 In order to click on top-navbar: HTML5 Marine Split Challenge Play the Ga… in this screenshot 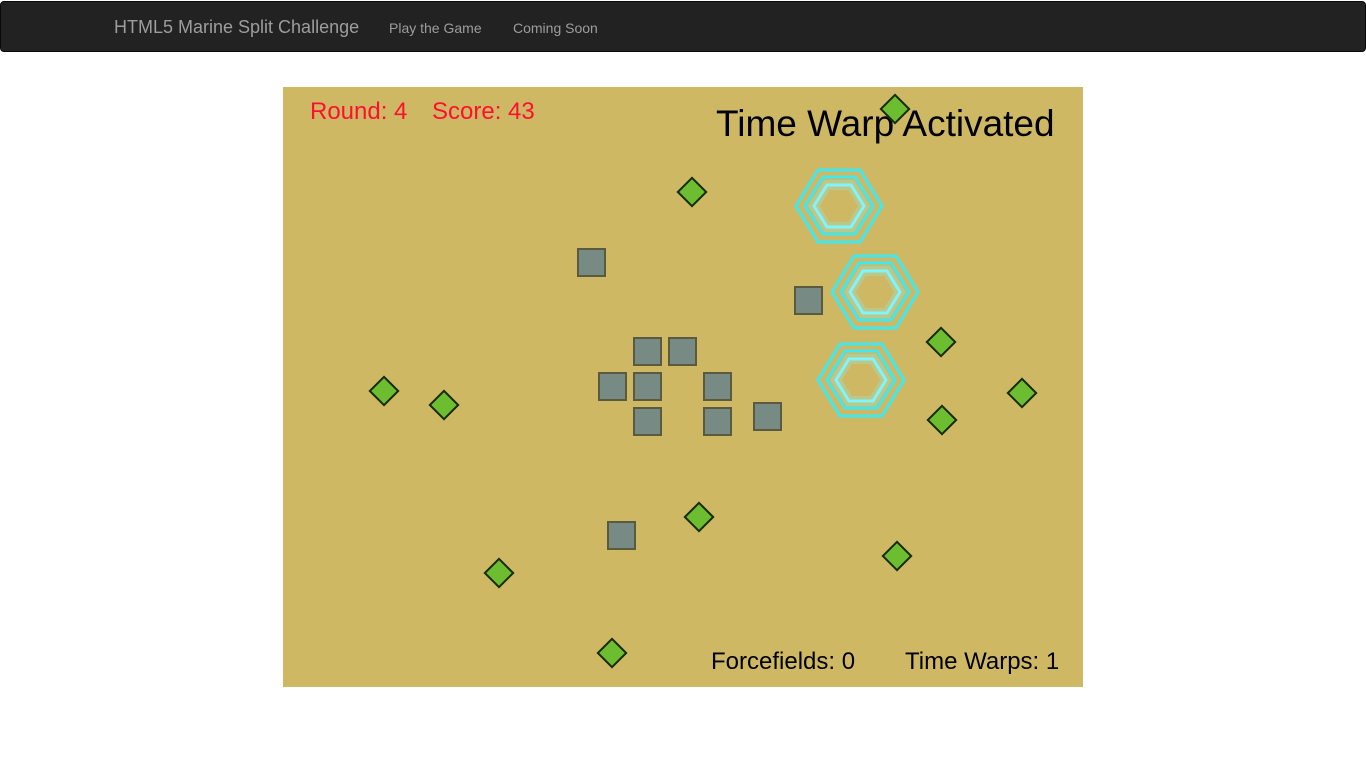, I will do `click(683, 26)`.